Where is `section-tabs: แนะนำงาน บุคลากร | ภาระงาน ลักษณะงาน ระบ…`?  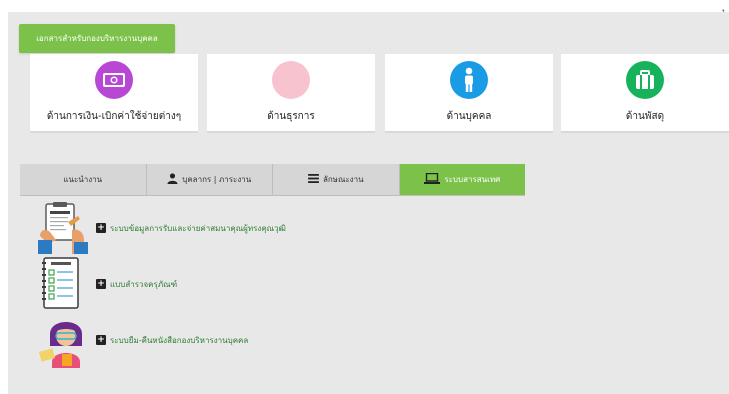 section-tabs: แนะนำงาน บุคลากร | ภาระงาน ลักษณะงาน ระบ… is located at coordinates (272, 179).